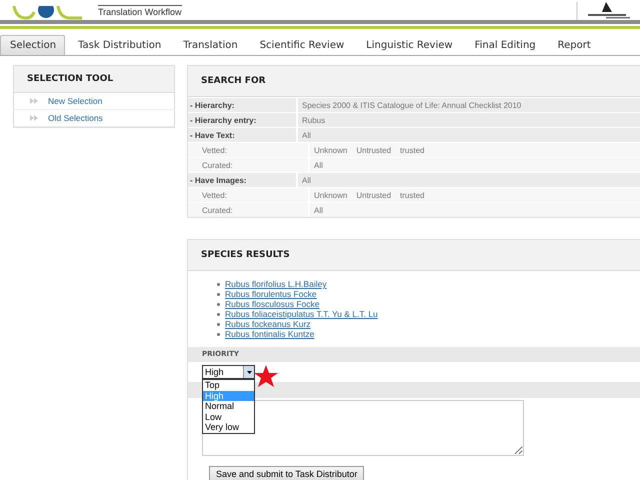 The height and width of the screenshot is (480, 640). Describe the element at coordinates (249, 372) in the screenshot. I see `caret-icon` at that location.